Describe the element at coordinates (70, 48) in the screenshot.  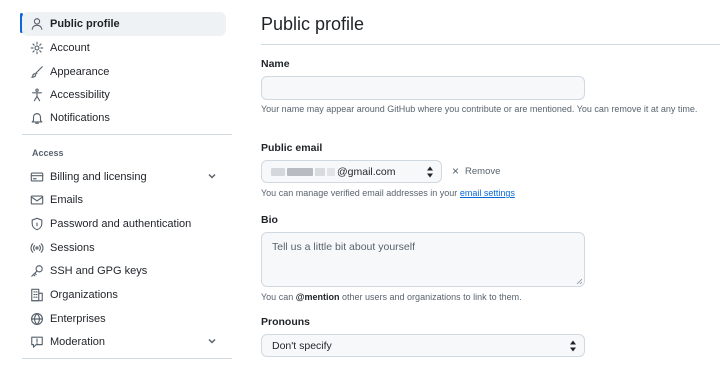
I see `sidebar-item-label: Account` at that location.